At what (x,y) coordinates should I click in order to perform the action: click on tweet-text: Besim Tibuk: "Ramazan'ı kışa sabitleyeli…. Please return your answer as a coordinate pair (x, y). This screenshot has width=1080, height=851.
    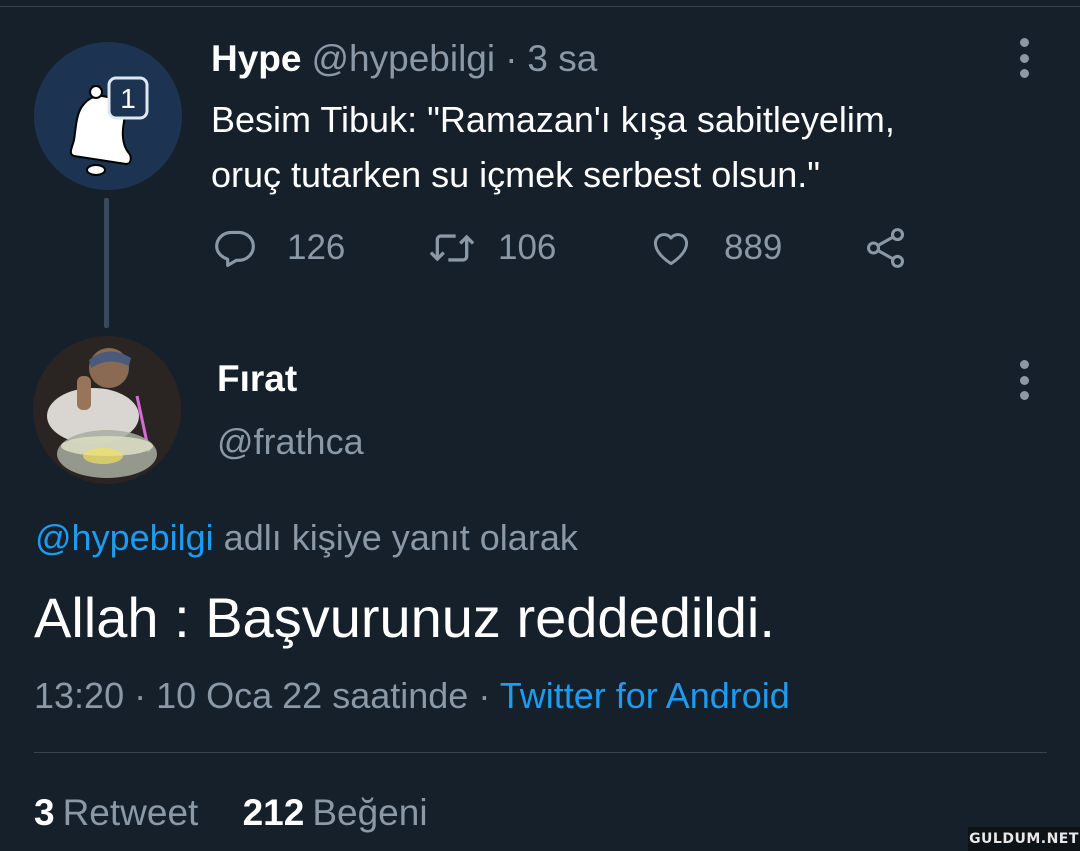
    Looking at the image, I should click on (553, 147).